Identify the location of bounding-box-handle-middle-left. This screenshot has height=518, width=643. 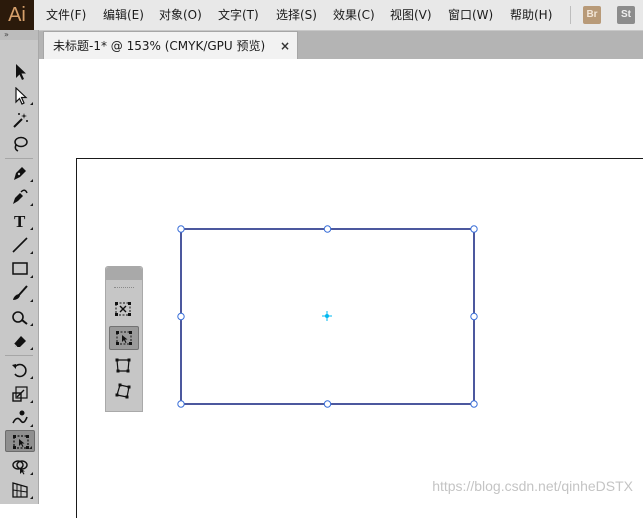
(181, 316).